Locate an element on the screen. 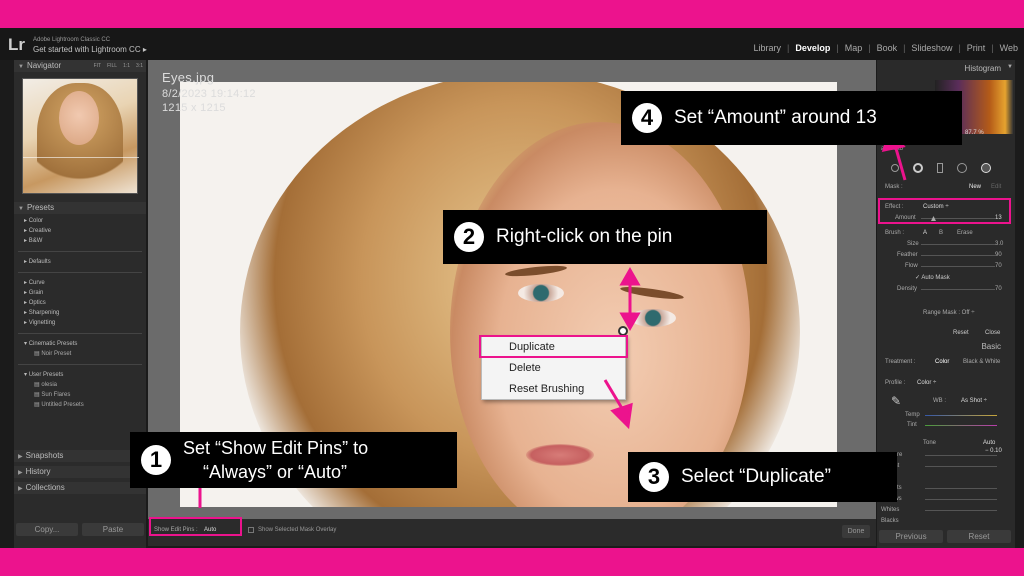 This screenshot has width=1024, height=576. auto-mask-checkbox: ✓ Auto Mask is located at coordinates (932, 277).